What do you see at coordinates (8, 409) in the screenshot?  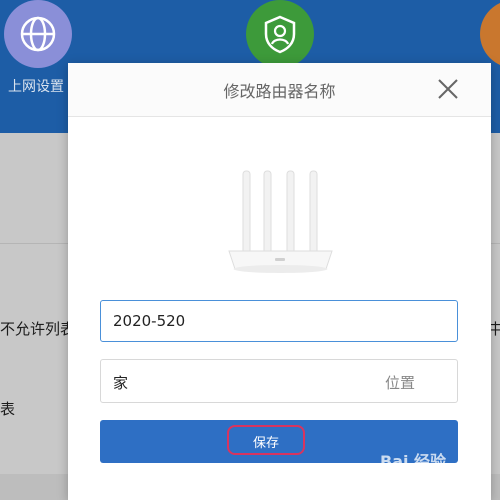 I see `background-list-text: 表` at bounding box center [8, 409].